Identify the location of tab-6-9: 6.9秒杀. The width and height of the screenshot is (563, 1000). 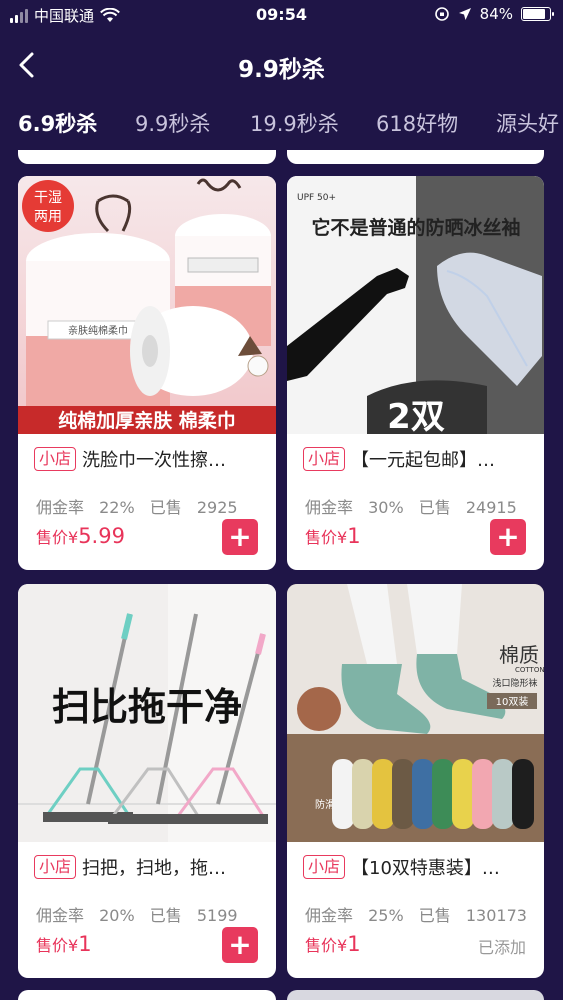
(57, 123).